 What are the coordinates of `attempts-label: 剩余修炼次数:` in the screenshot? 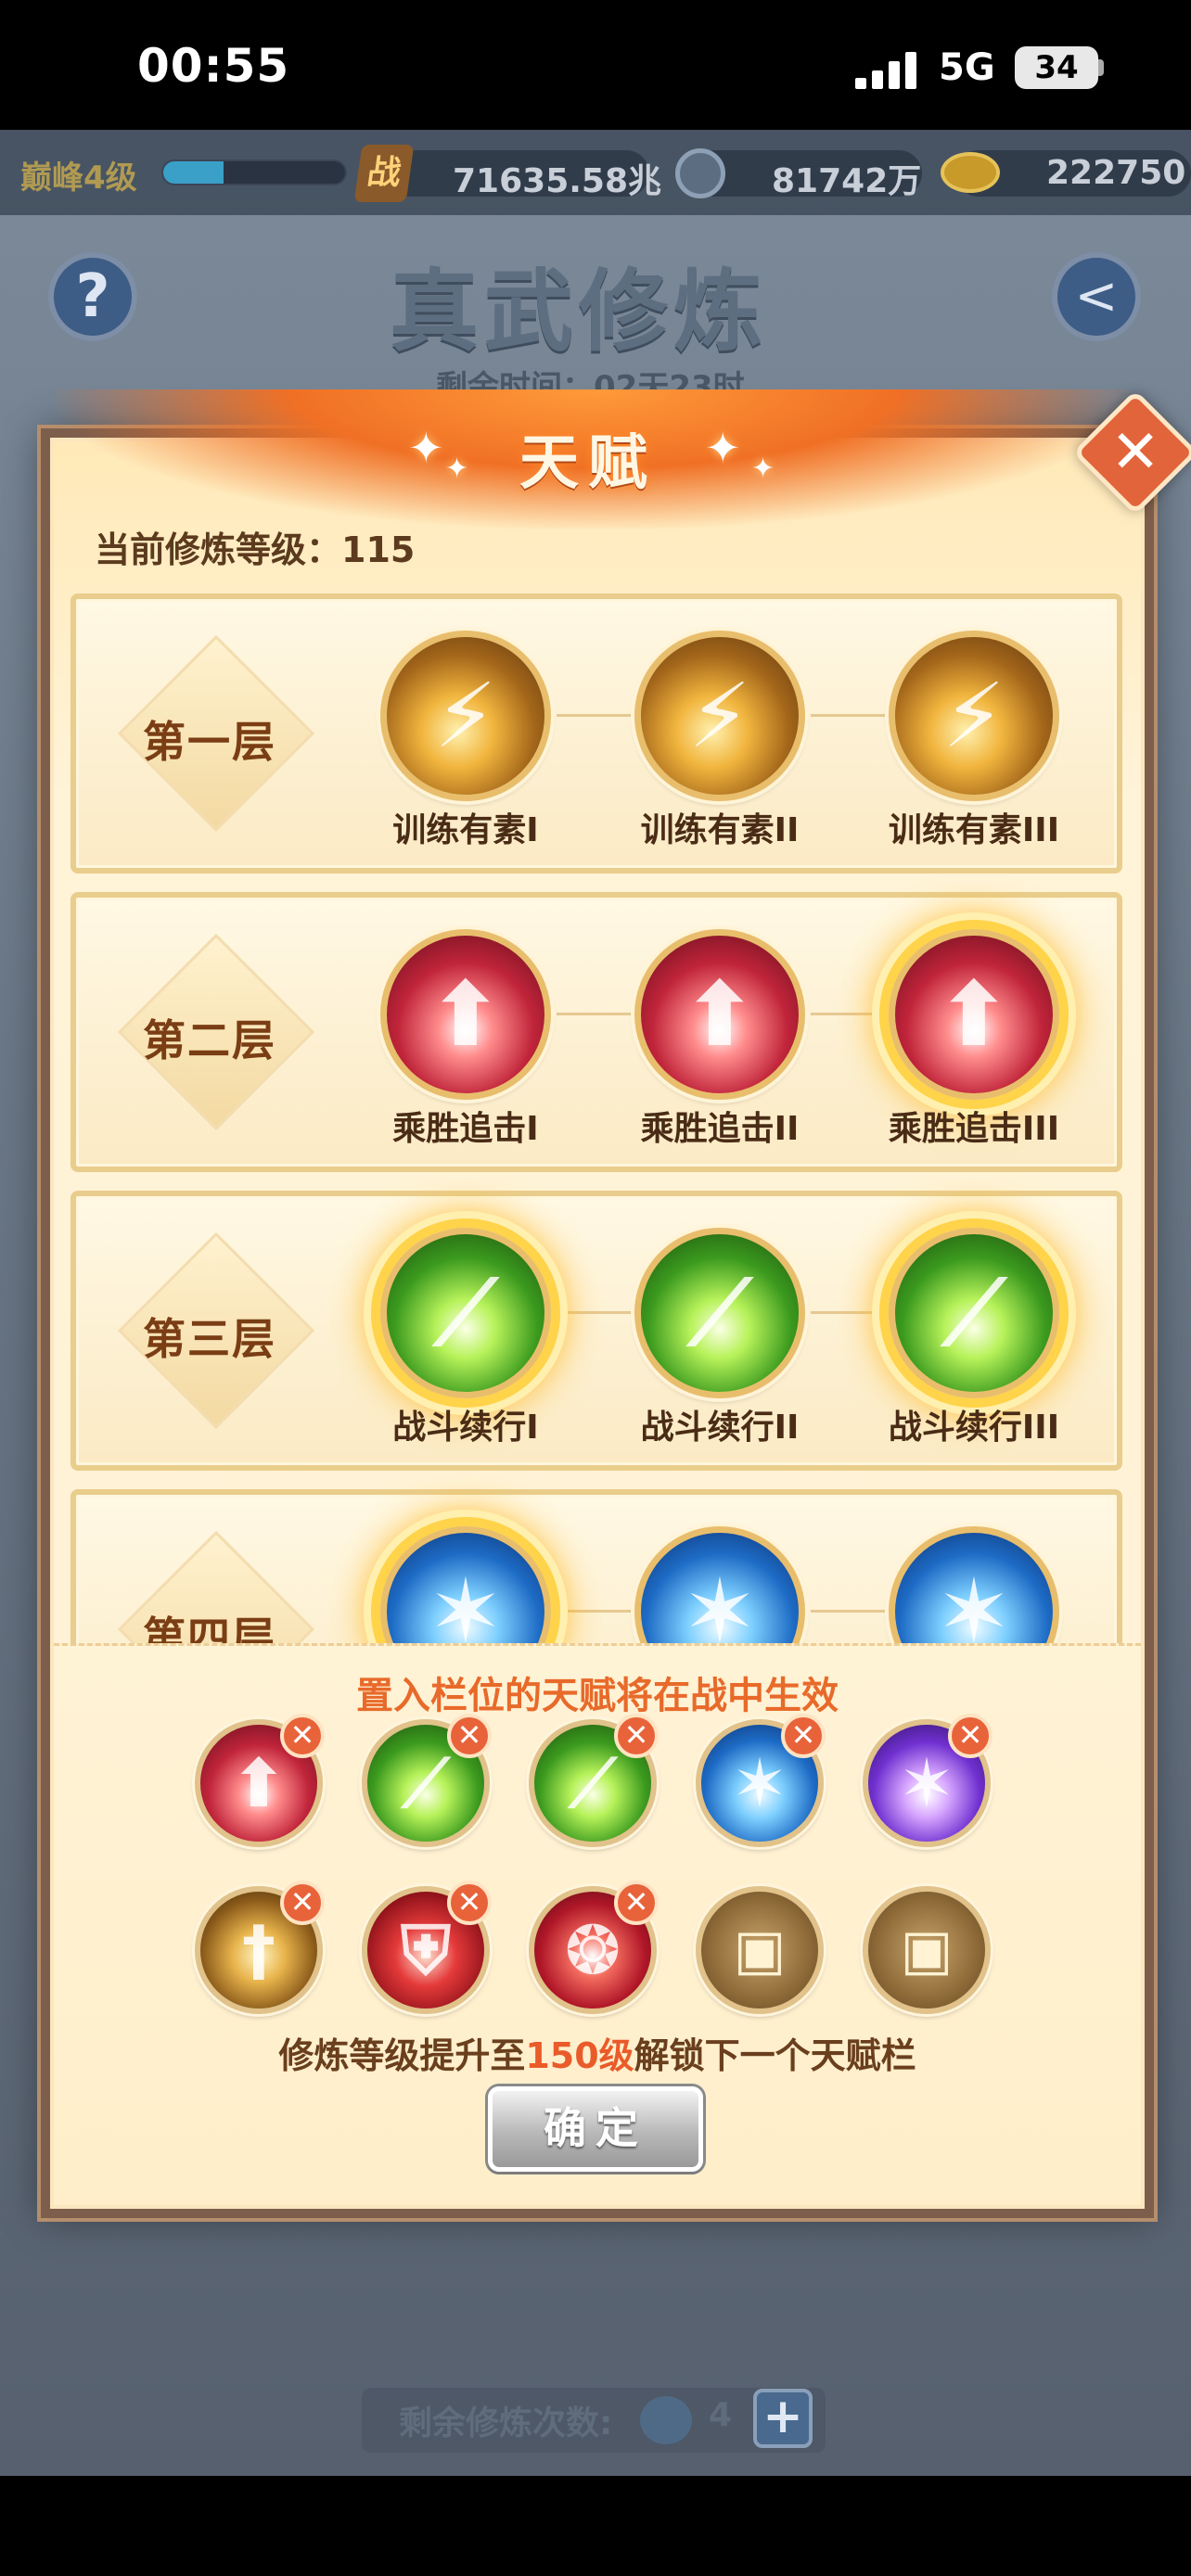 It's located at (506, 2423).